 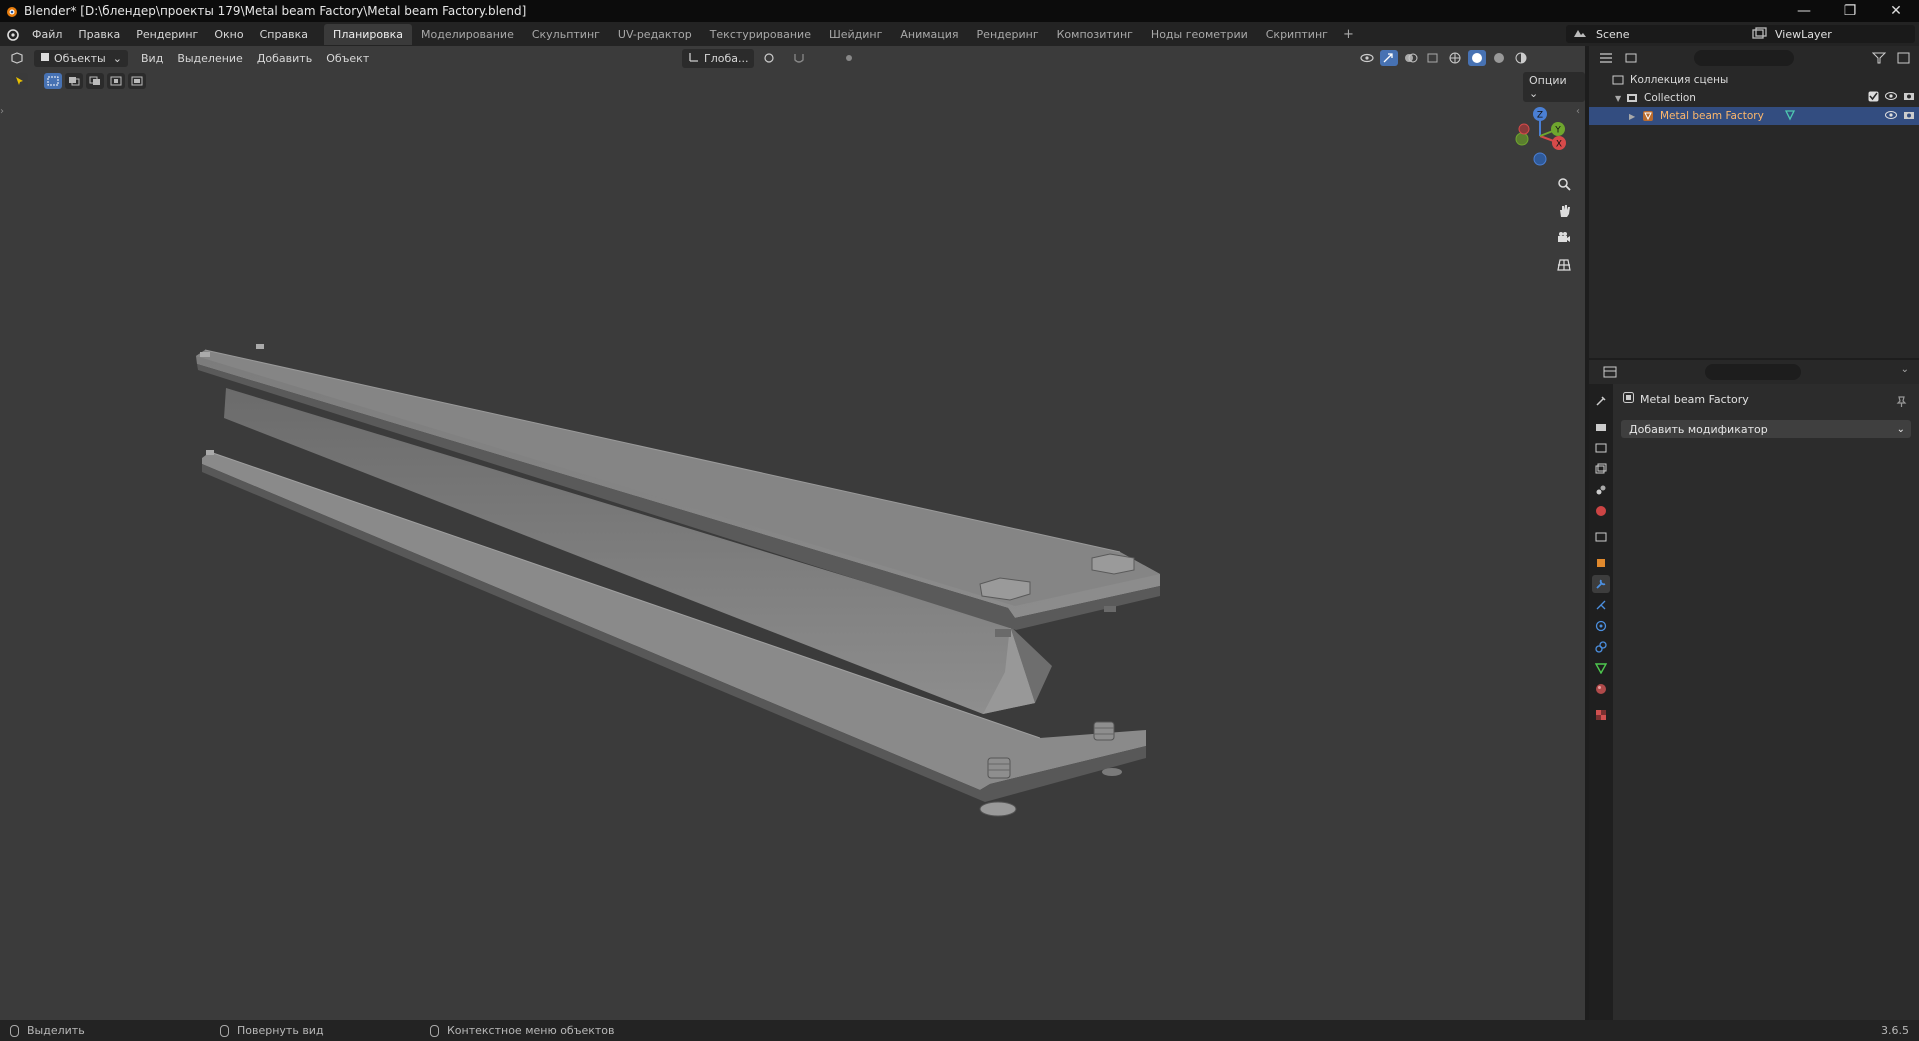 I want to click on blender-logo-icon, so click(x=11, y=11).